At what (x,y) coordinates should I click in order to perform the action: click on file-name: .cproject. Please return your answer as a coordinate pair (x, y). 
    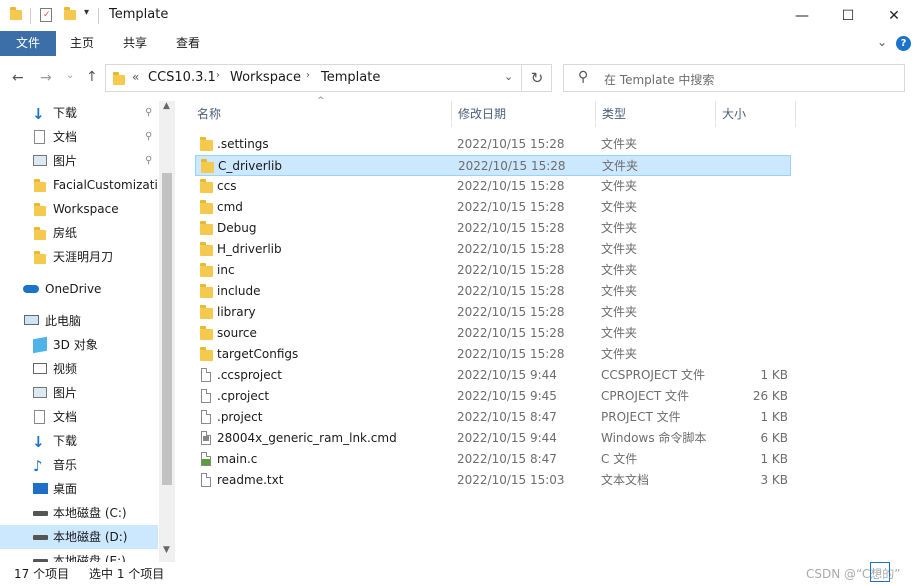
    Looking at the image, I should click on (243, 396).